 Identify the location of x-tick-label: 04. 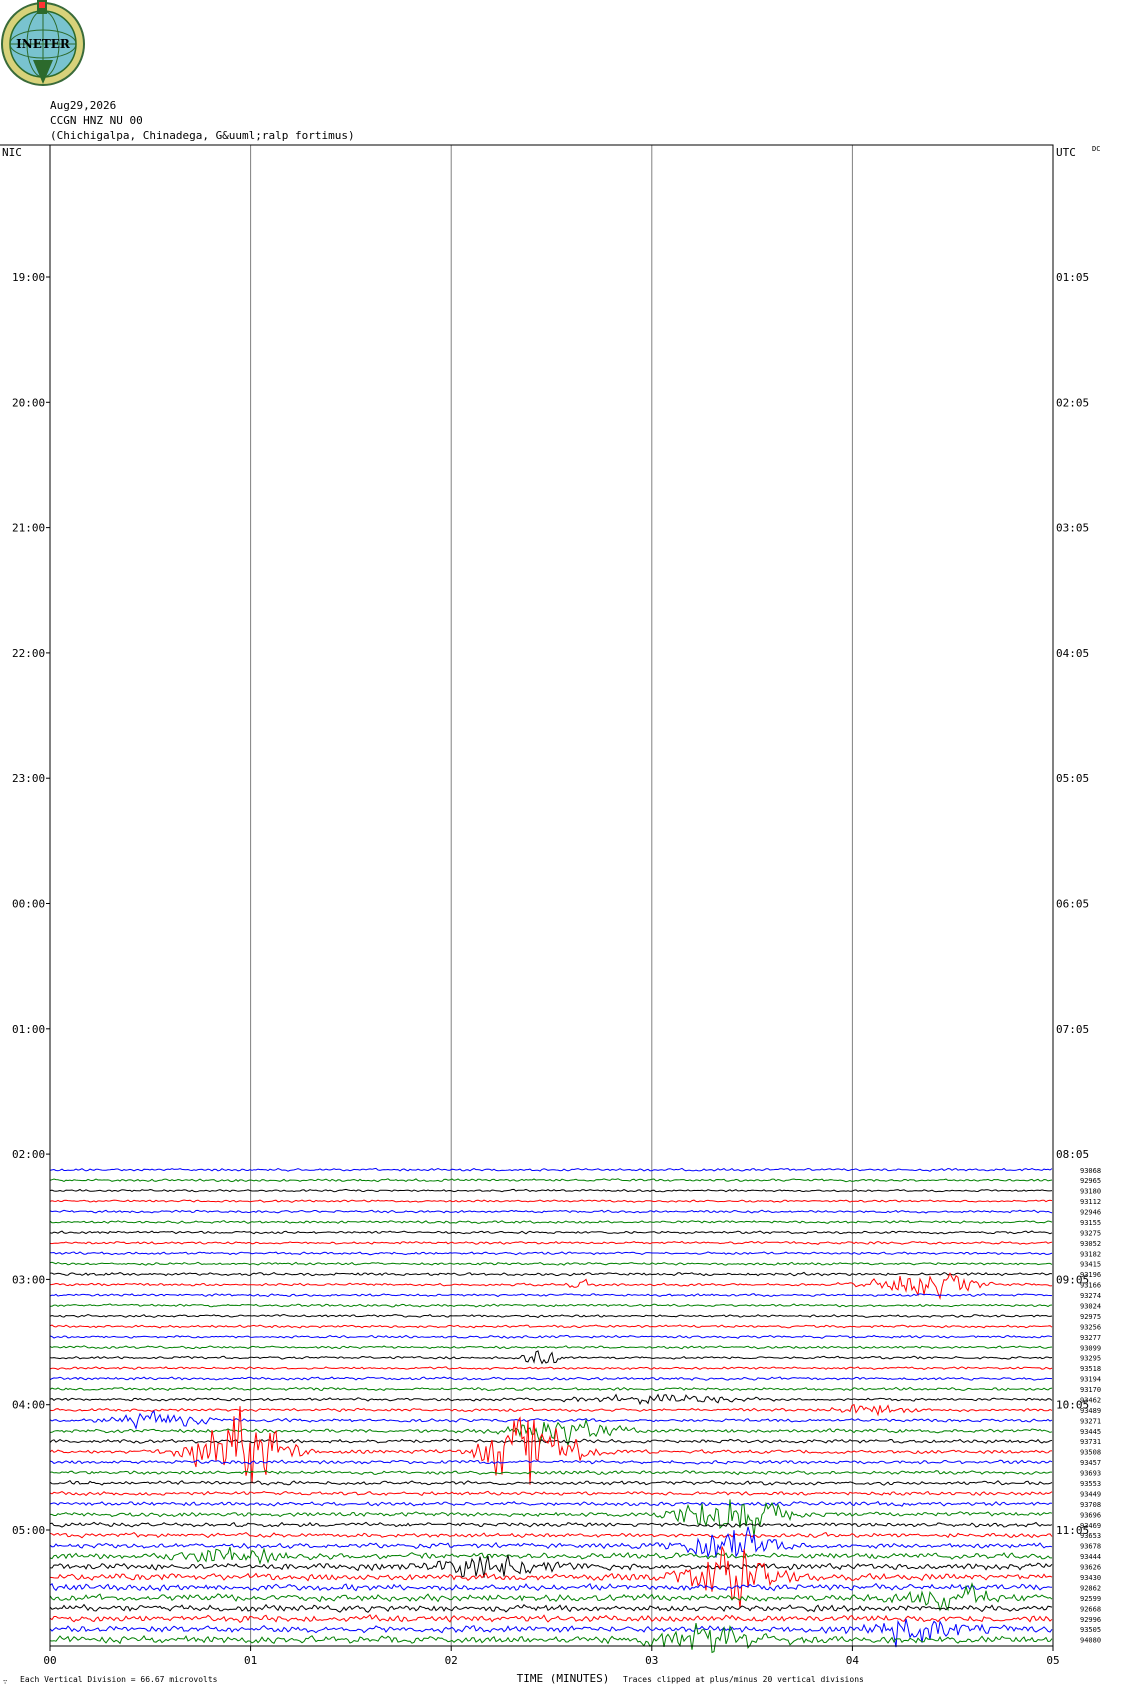
(853, 1660).